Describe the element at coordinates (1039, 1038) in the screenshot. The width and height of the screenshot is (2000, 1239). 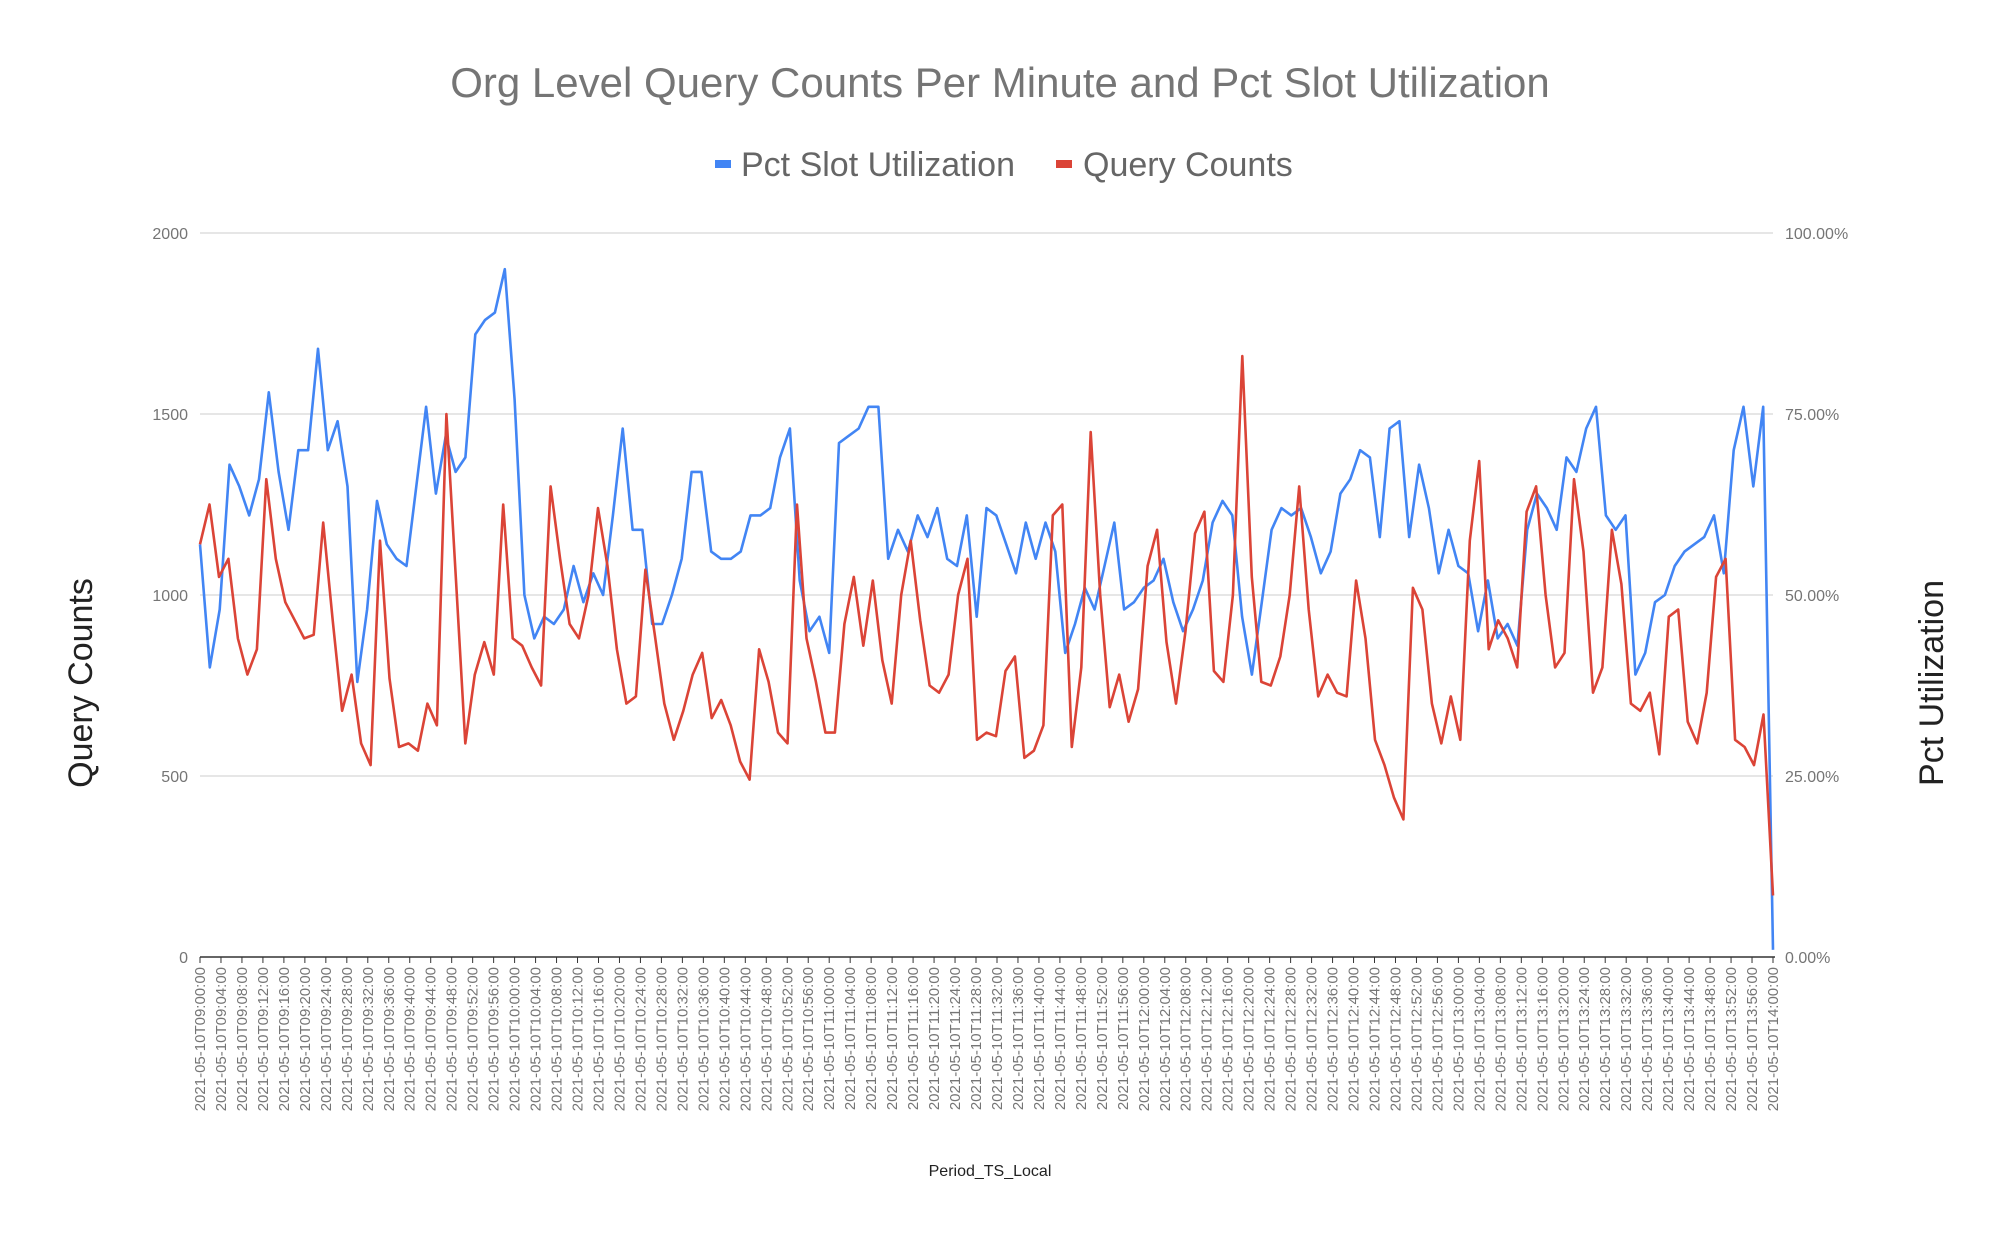
I see `x-tick-label: 2021-05-10T11:40:00` at that location.